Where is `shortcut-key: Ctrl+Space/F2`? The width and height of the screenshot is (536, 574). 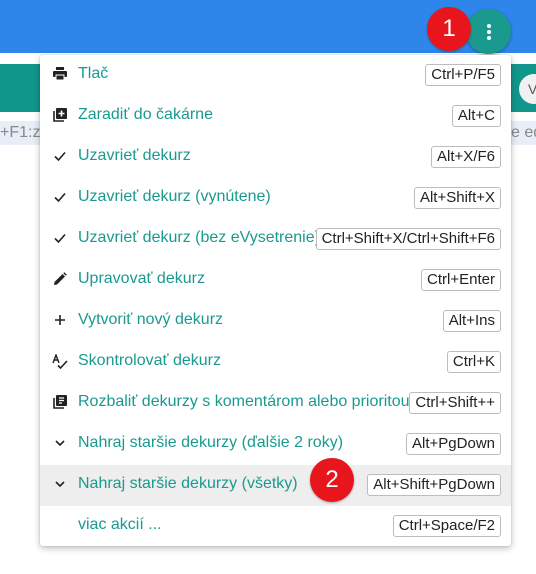 shortcut-key: Ctrl+Space/F2 is located at coordinates (446, 526).